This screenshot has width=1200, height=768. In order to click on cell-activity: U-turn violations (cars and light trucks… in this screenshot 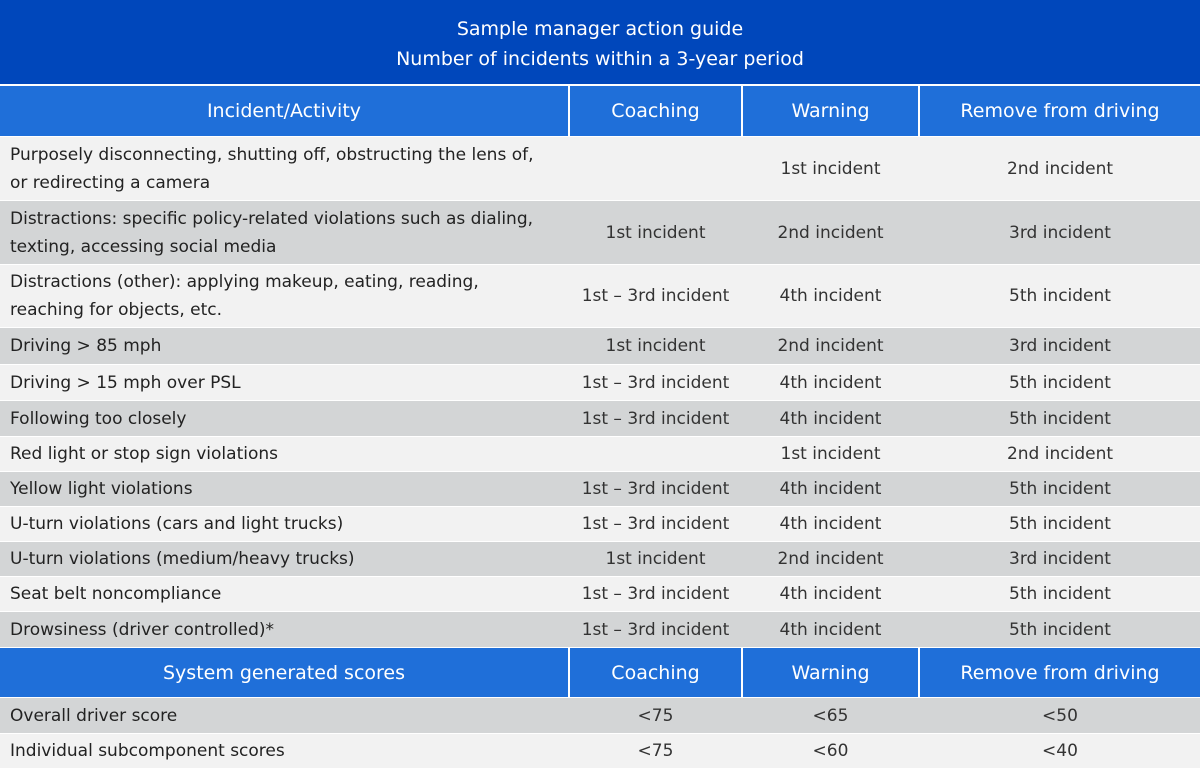, I will do `click(177, 524)`.